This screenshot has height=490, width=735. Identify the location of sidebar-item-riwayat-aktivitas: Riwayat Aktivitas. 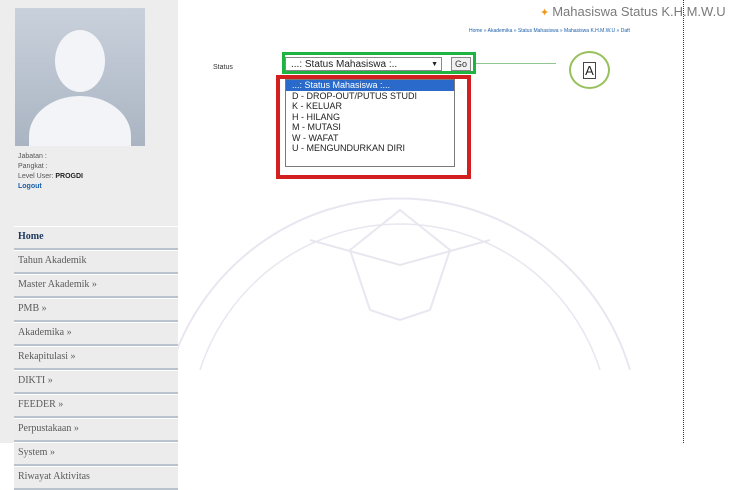
(96, 478).